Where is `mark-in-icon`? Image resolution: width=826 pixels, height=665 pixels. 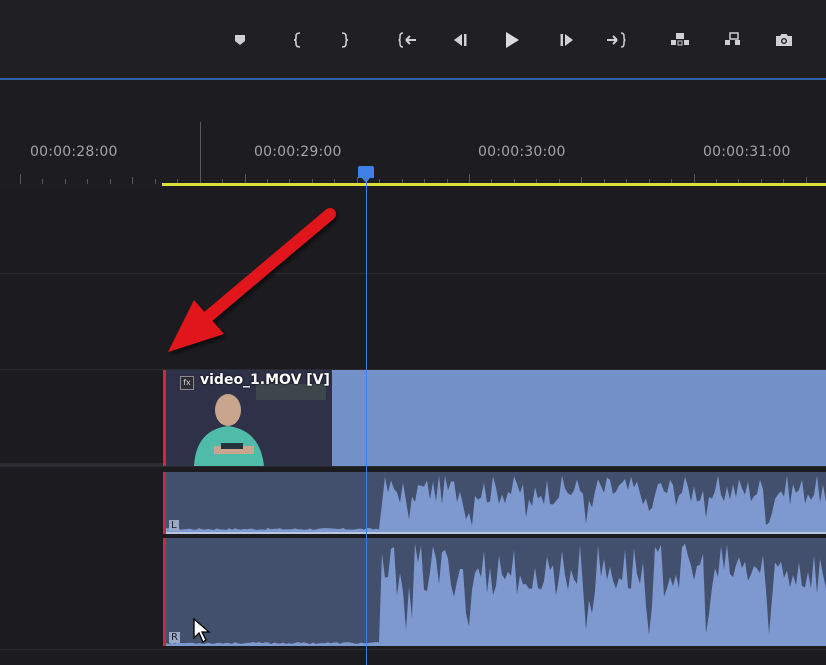
mark-in-icon is located at coordinates (298, 40).